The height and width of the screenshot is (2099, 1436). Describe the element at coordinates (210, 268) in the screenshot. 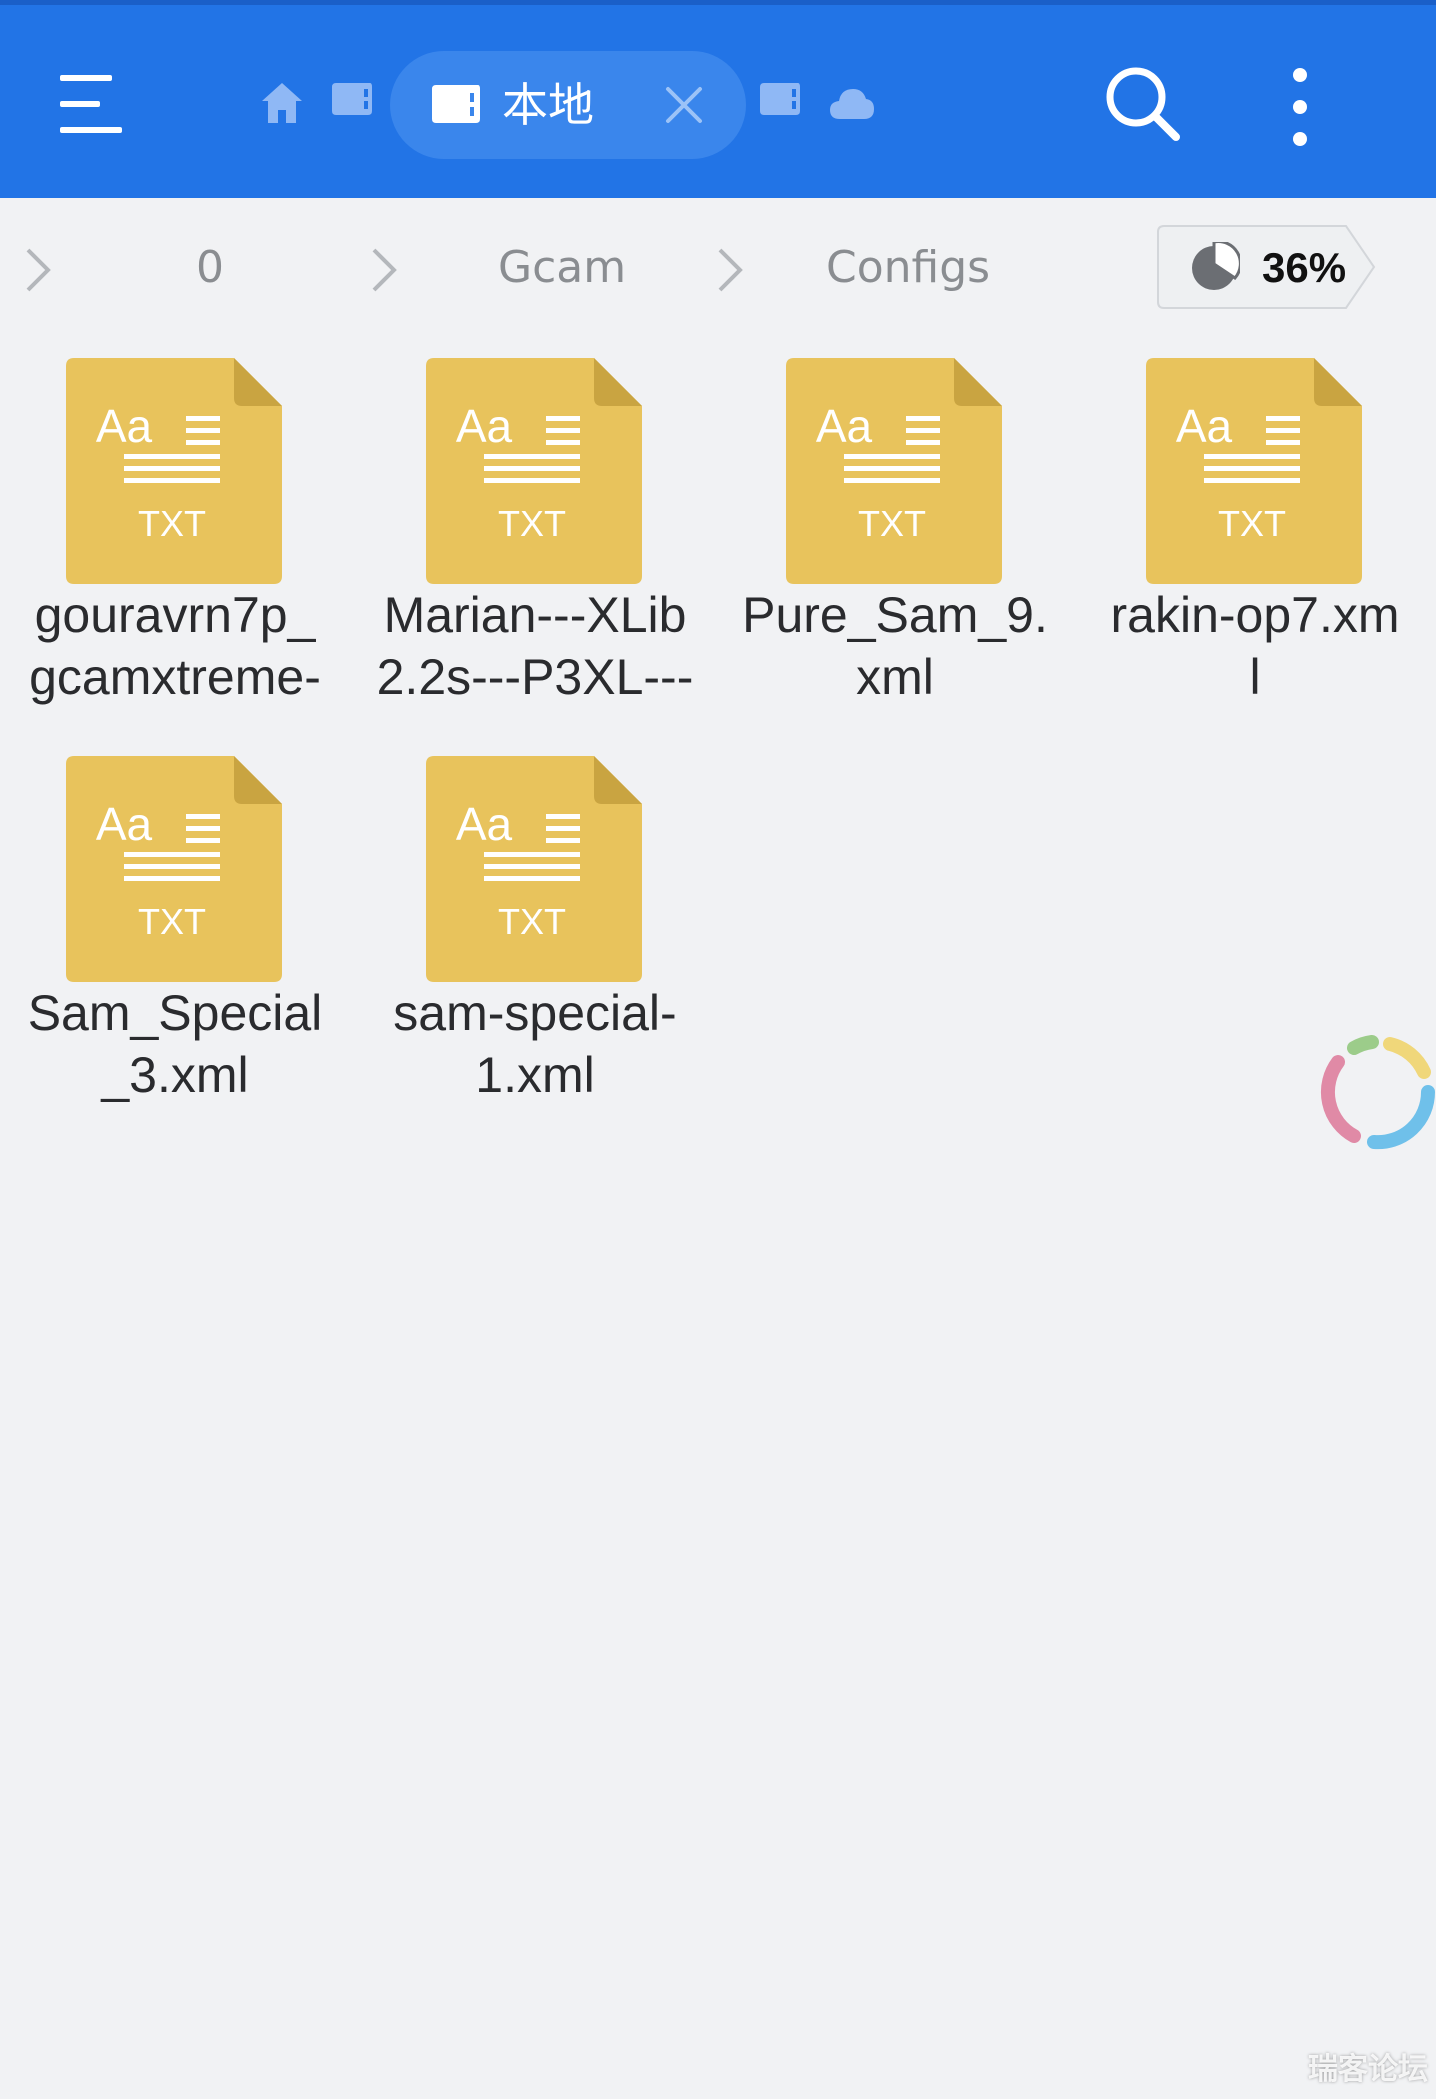

I see `breadcrumb-item-root: 0` at that location.